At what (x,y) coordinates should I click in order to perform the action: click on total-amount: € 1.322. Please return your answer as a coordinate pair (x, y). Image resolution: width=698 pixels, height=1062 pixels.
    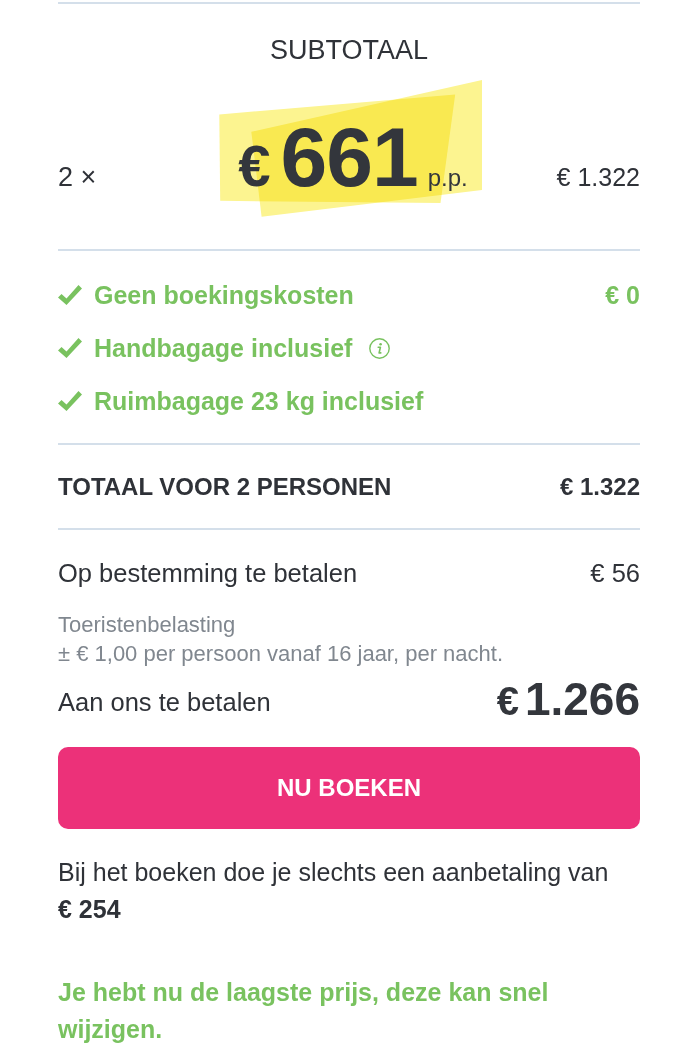
    Looking at the image, I should click on (599, 487).